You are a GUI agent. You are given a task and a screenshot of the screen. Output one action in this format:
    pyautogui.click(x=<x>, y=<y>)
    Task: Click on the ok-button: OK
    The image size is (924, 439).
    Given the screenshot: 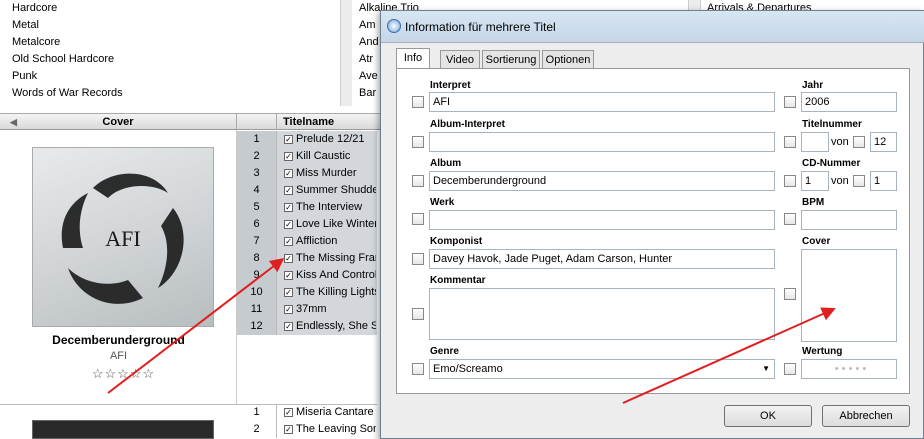 What is the action you would take?
    pyautogui.click(x=768, y=416)
    